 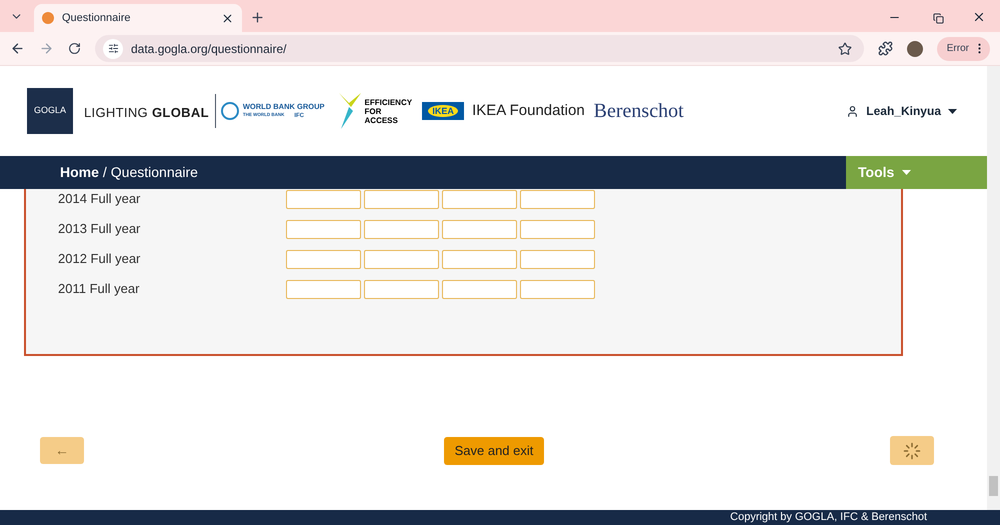 I want to click on restore-icon, so click(x=938, y=18).